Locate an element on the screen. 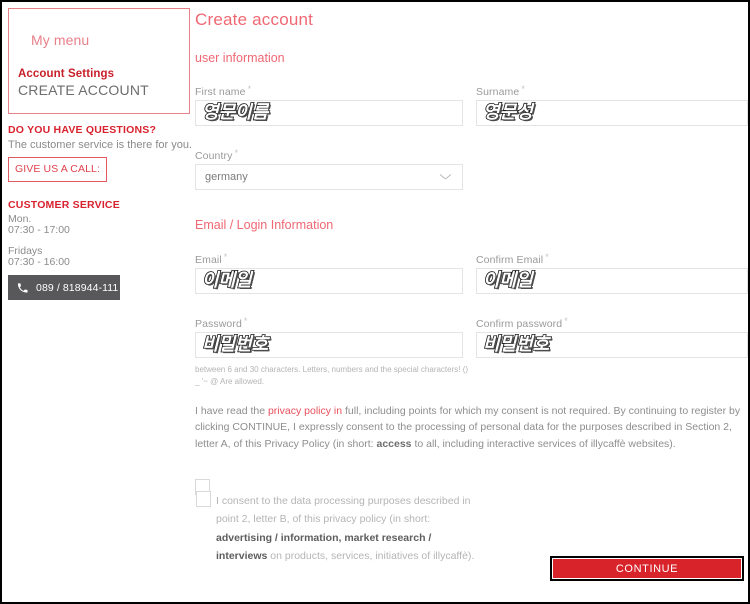 The height and width of the screenshot is (604, 750). surname-value: 영문성 is located at coordinates (507, 112).